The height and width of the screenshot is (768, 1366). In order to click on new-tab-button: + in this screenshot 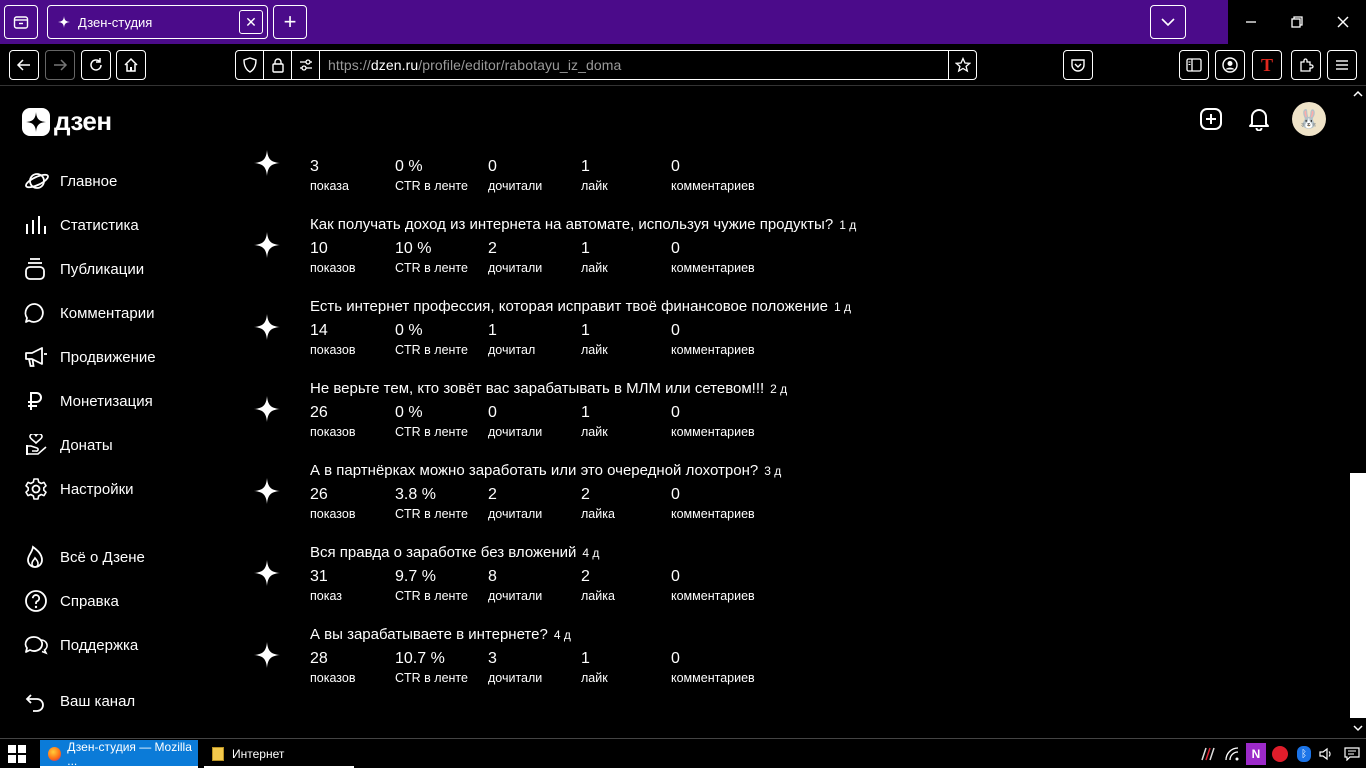, I will do `click(290, 22)`.